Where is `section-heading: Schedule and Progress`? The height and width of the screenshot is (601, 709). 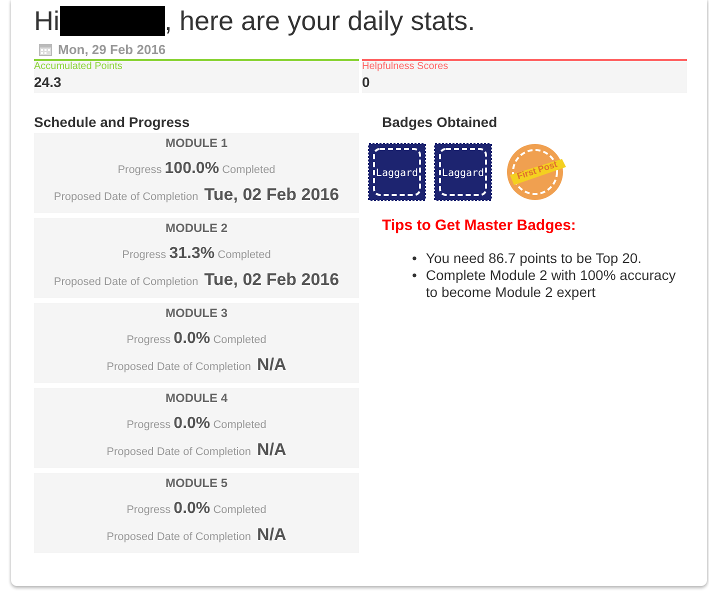 section-heading: Schedule and Progress is located at coordinates (112, 122).